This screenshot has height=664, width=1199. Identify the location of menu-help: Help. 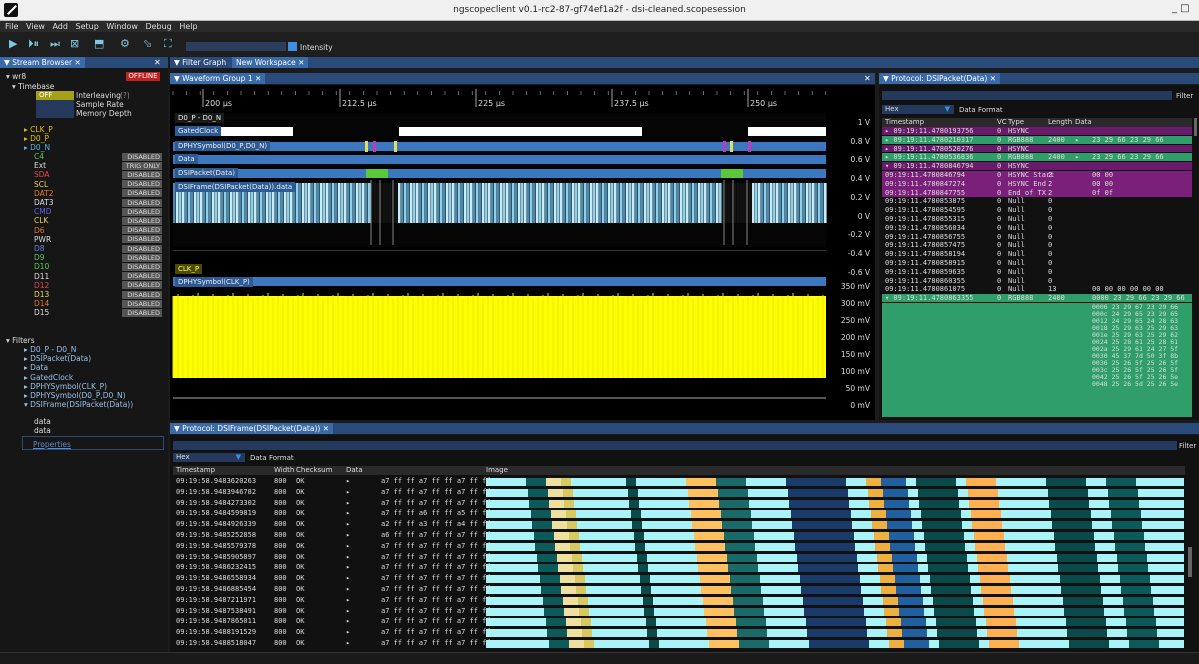
(188, 26).